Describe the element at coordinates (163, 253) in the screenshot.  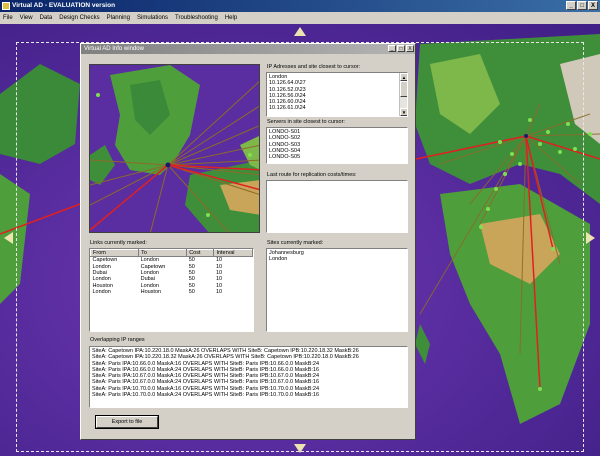
I see `column-header-to: To` at that location.